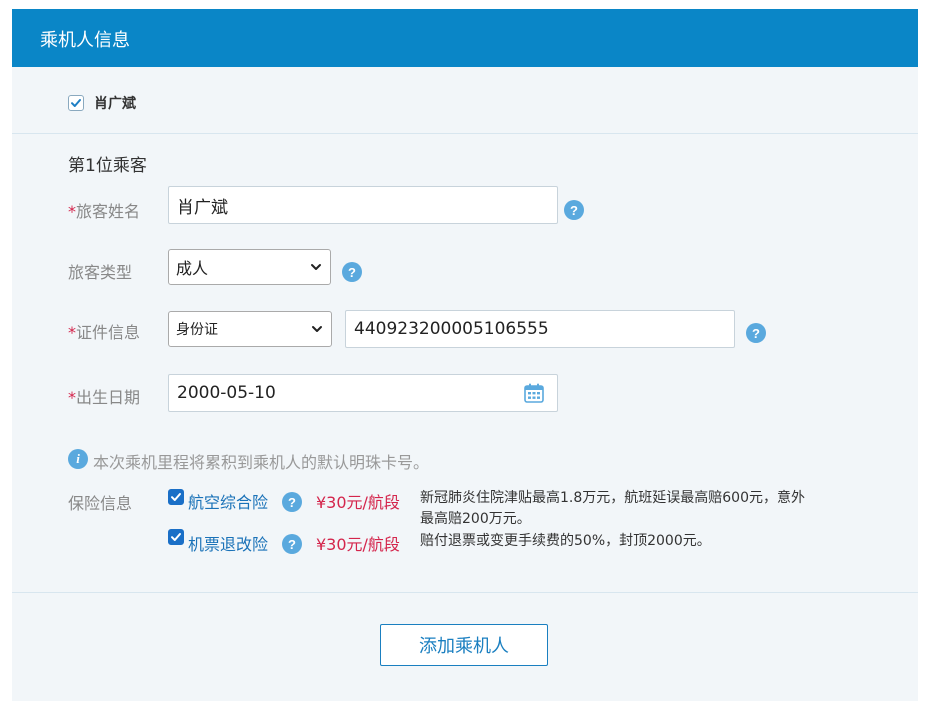  What do you see at coordinates (100, 272) in the screenshot?
I see `passenger-type-label: 旅客类型` at bounding box center [100, 272].